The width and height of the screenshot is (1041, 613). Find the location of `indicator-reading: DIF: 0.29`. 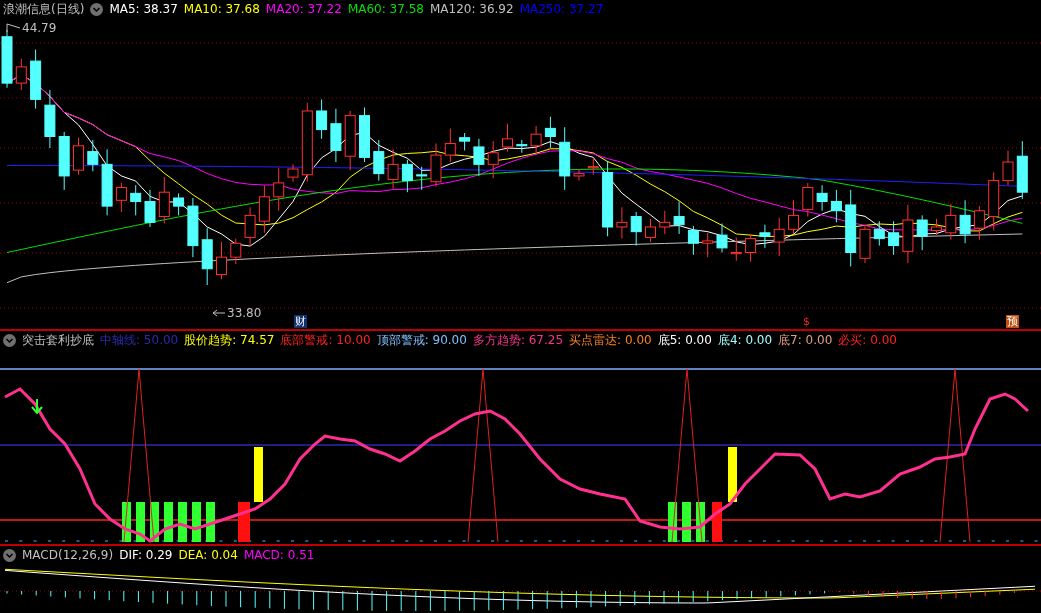

indicator-reading: DIF: 0.29 is located at coordinates (146, 555).